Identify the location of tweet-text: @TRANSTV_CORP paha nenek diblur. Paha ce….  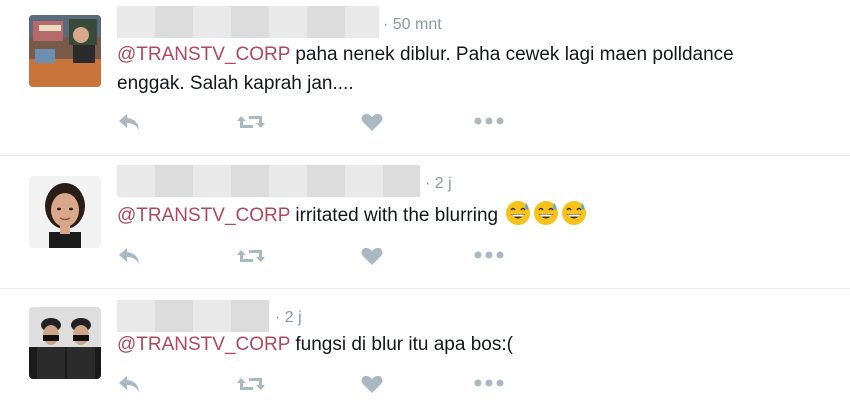
(425, 69).